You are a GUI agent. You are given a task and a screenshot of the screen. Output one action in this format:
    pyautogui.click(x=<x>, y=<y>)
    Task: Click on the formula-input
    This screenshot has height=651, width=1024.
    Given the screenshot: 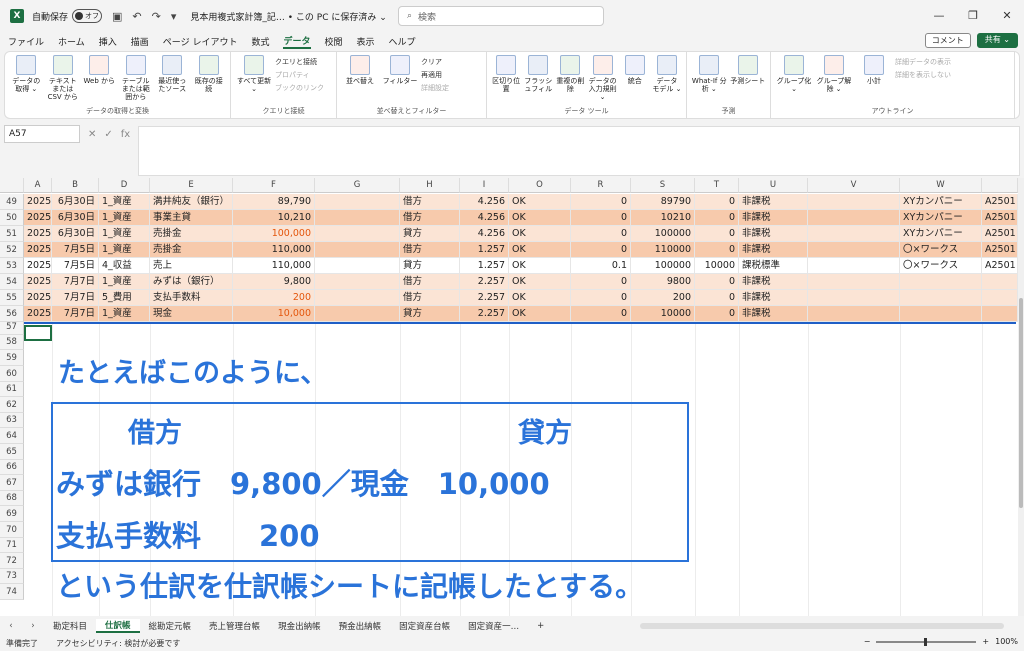 What is the action you would take?
    pyautogui.click(x=579, y=151)
    